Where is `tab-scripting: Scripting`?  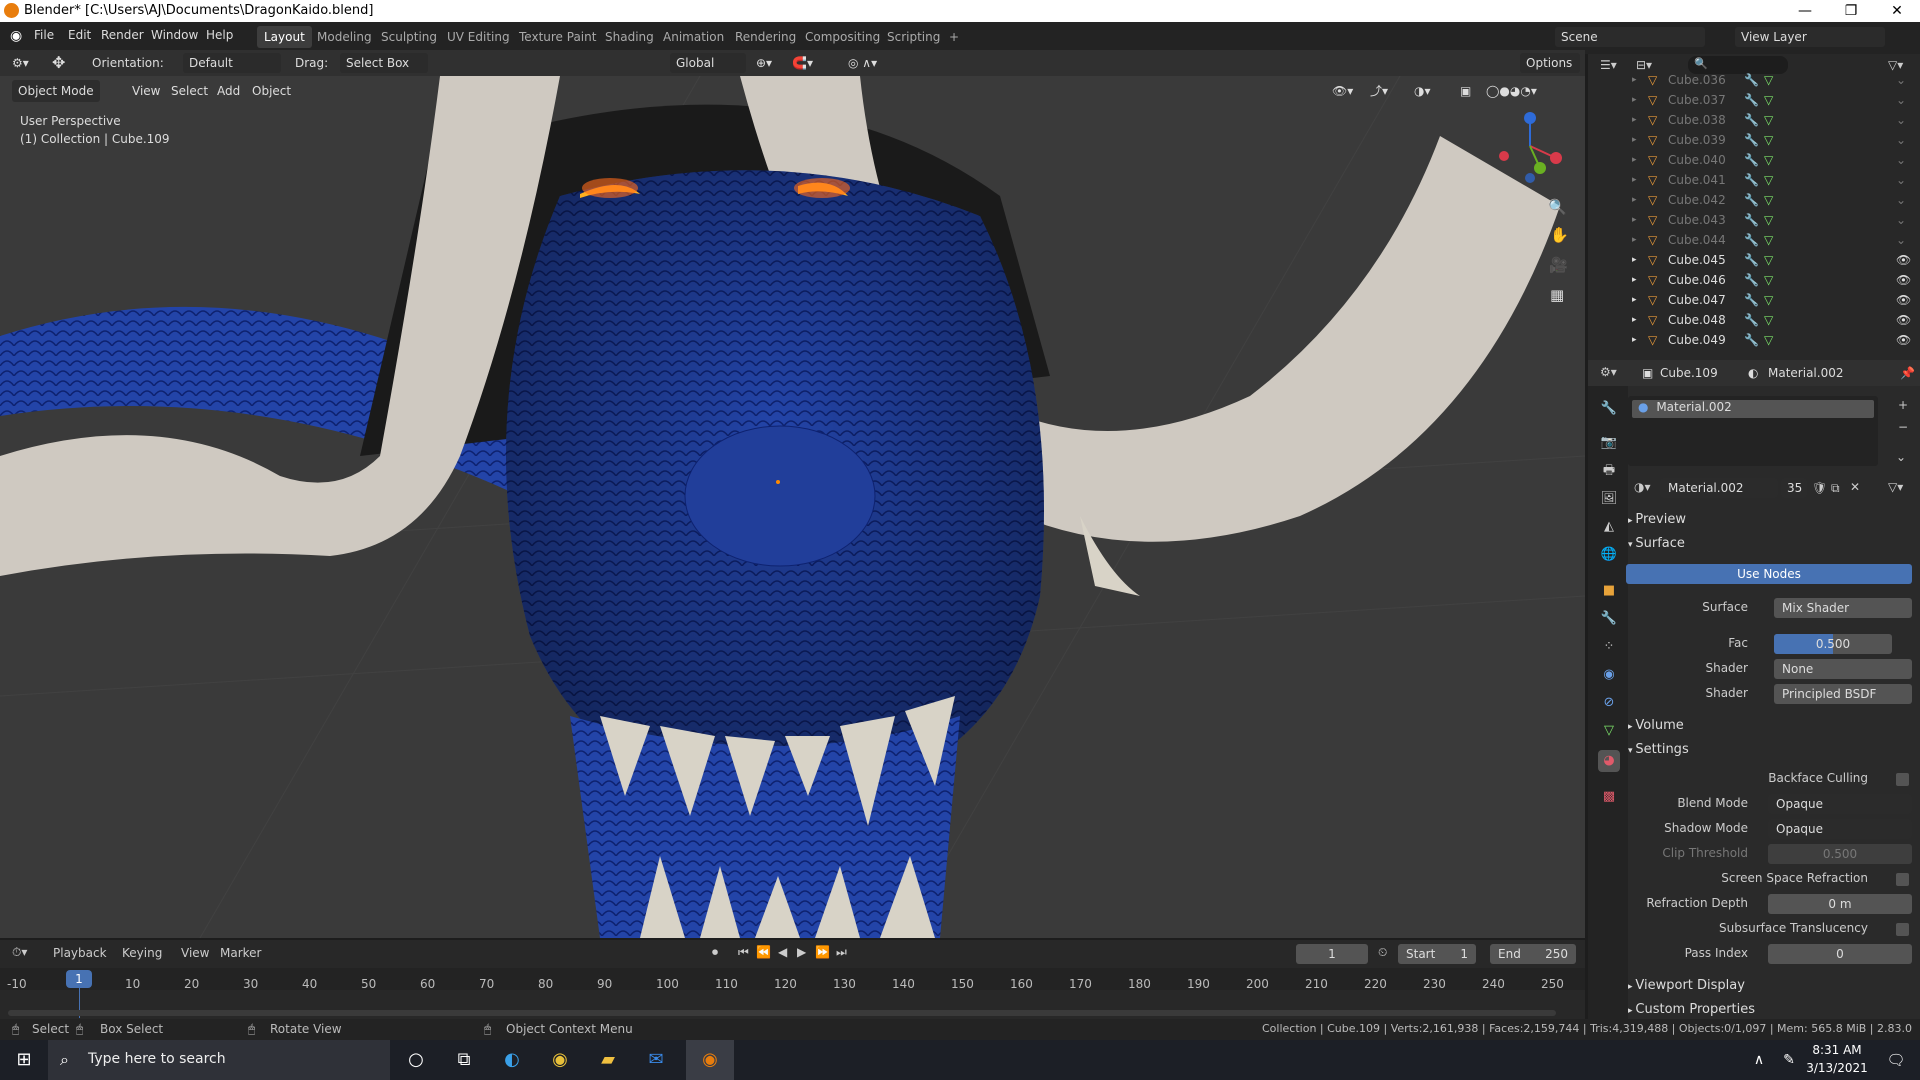 tab-scripting: Scripting is located at coordinates (913, 37).